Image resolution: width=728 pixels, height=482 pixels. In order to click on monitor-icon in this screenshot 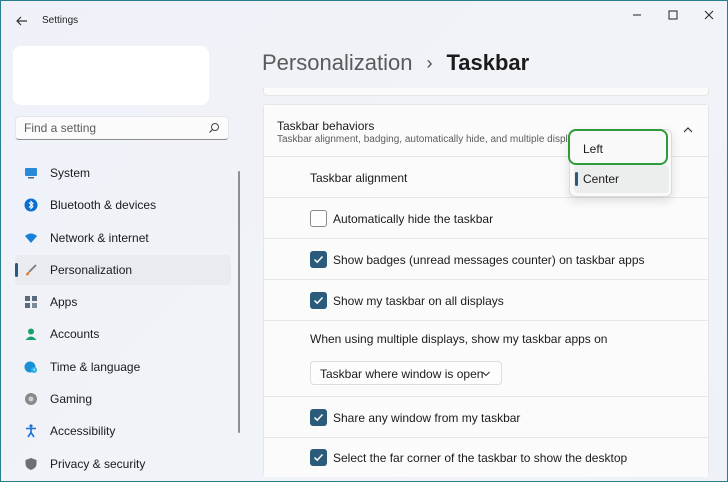, I will do `click(31, 173)`.